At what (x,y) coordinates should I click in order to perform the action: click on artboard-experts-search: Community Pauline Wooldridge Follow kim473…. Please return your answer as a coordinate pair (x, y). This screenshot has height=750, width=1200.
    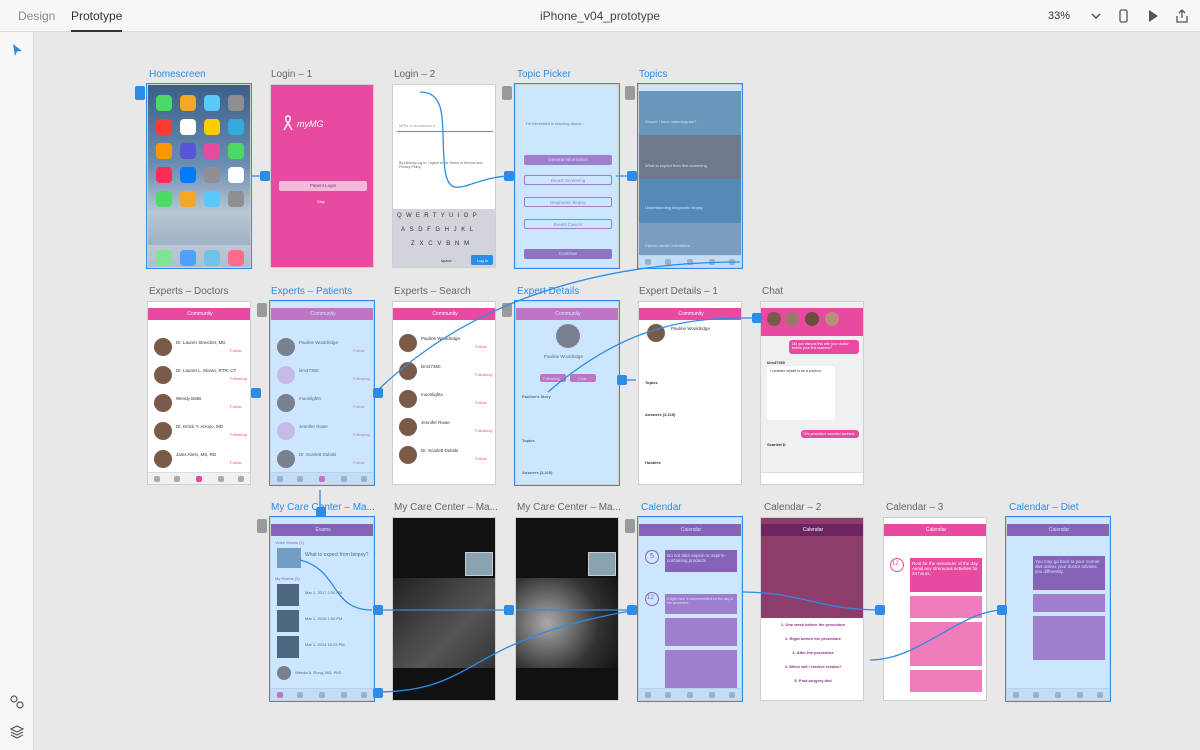
    Looking at the image, I should click on (444, 393).